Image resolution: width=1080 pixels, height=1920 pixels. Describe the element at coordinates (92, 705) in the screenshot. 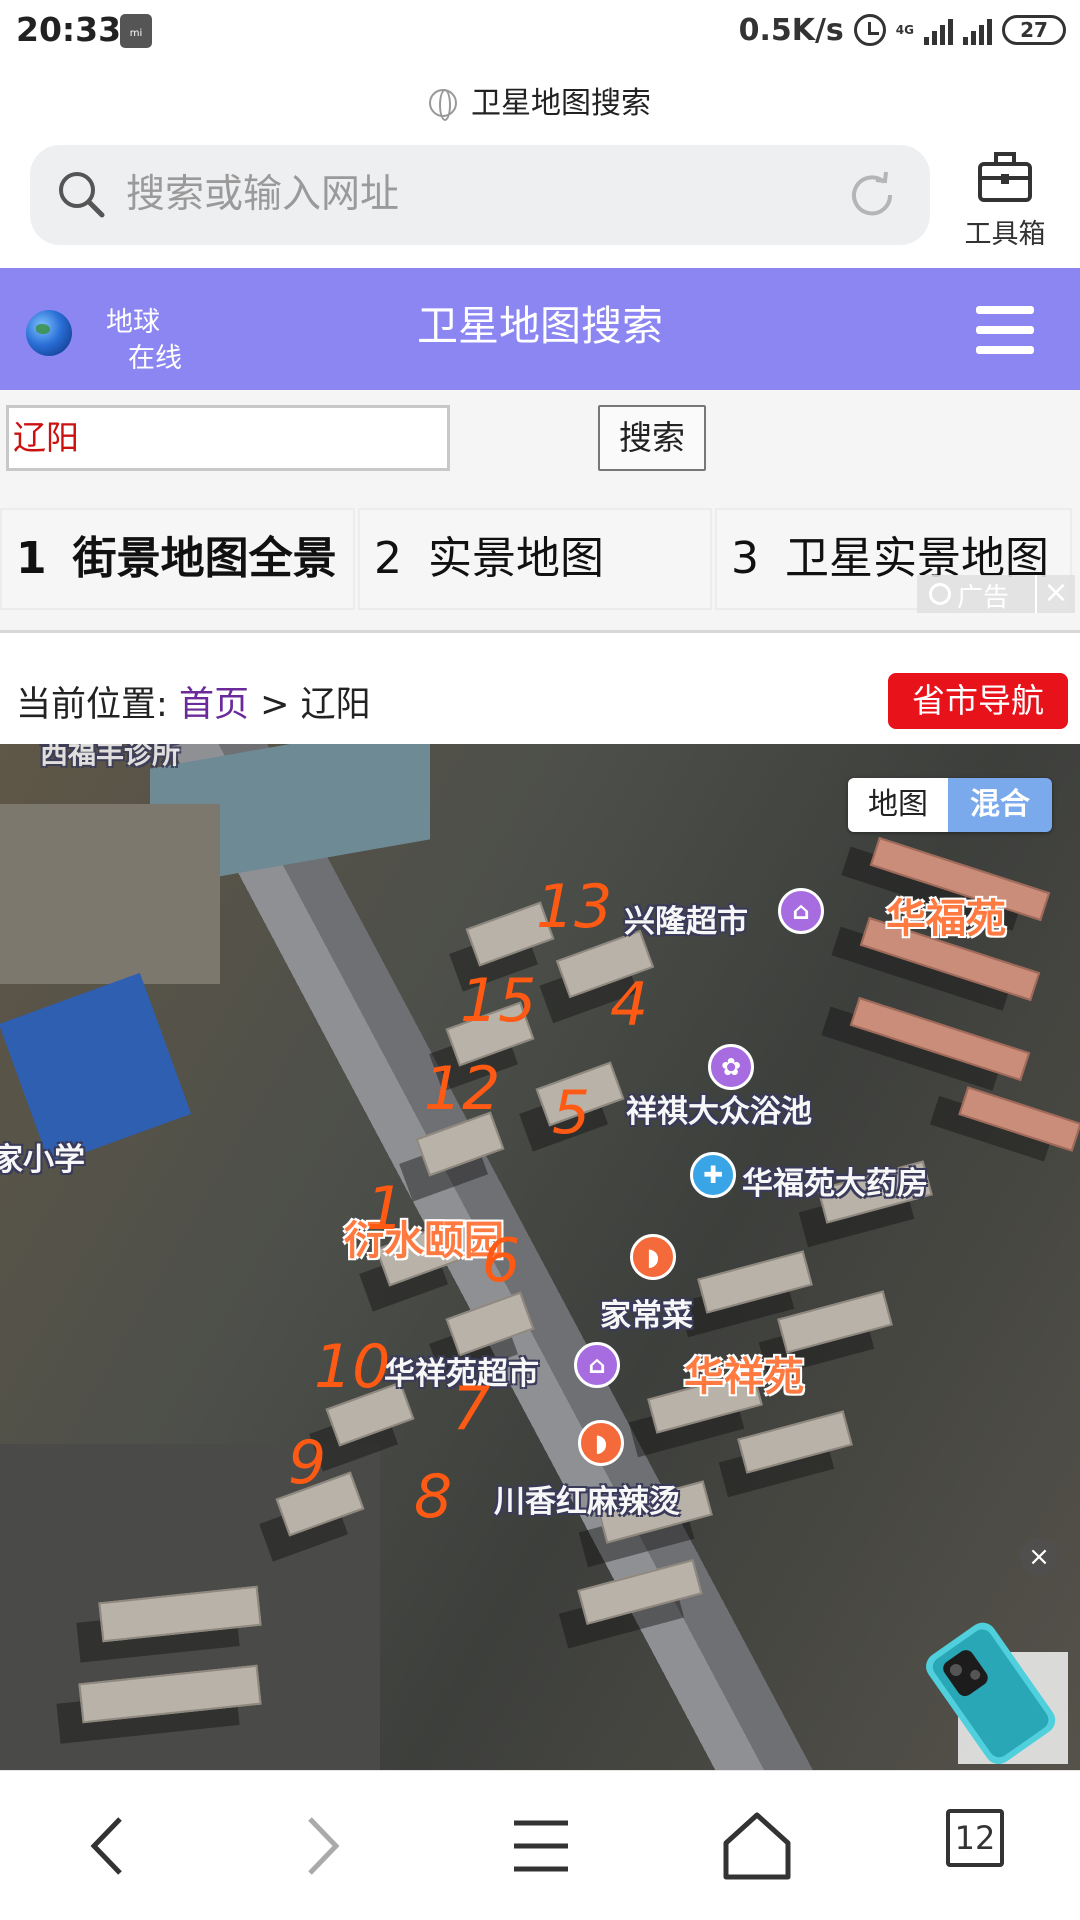

I see `breadcrumb-prefix: 当前位置:` at that location.